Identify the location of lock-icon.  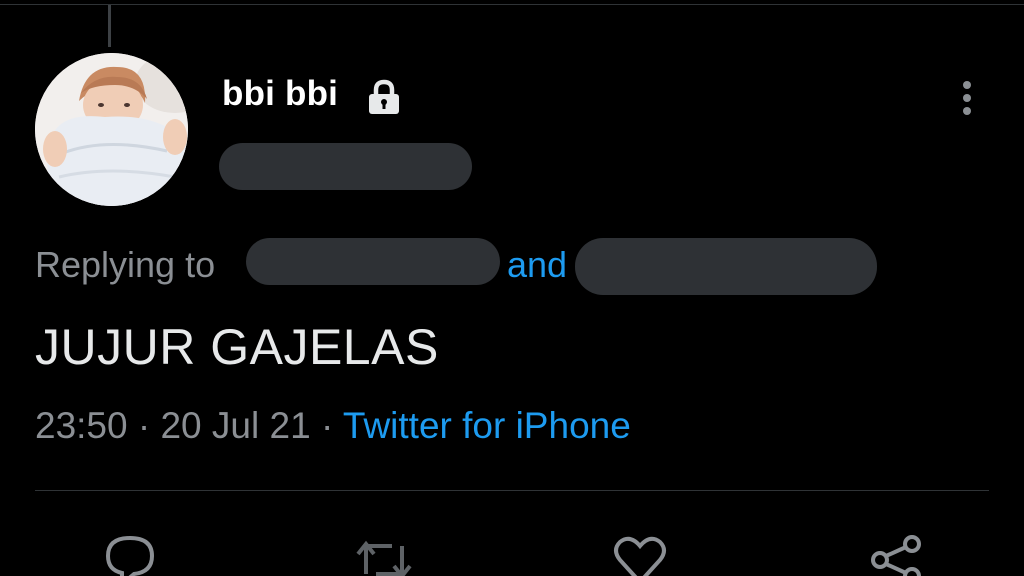
(384, 97).